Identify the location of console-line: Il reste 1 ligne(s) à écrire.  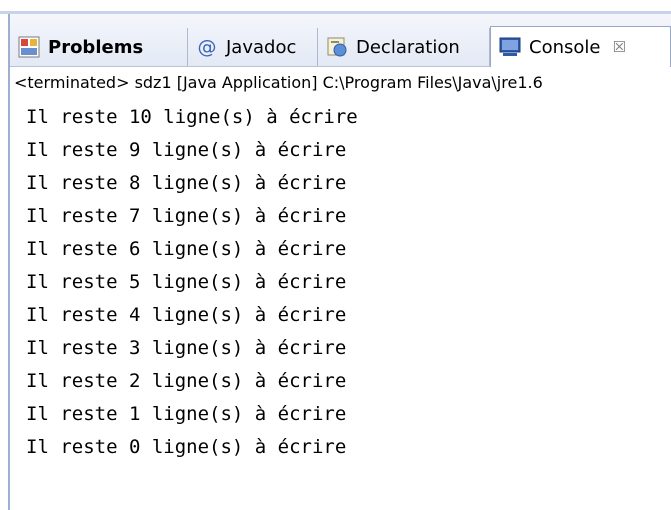
(186, 414).